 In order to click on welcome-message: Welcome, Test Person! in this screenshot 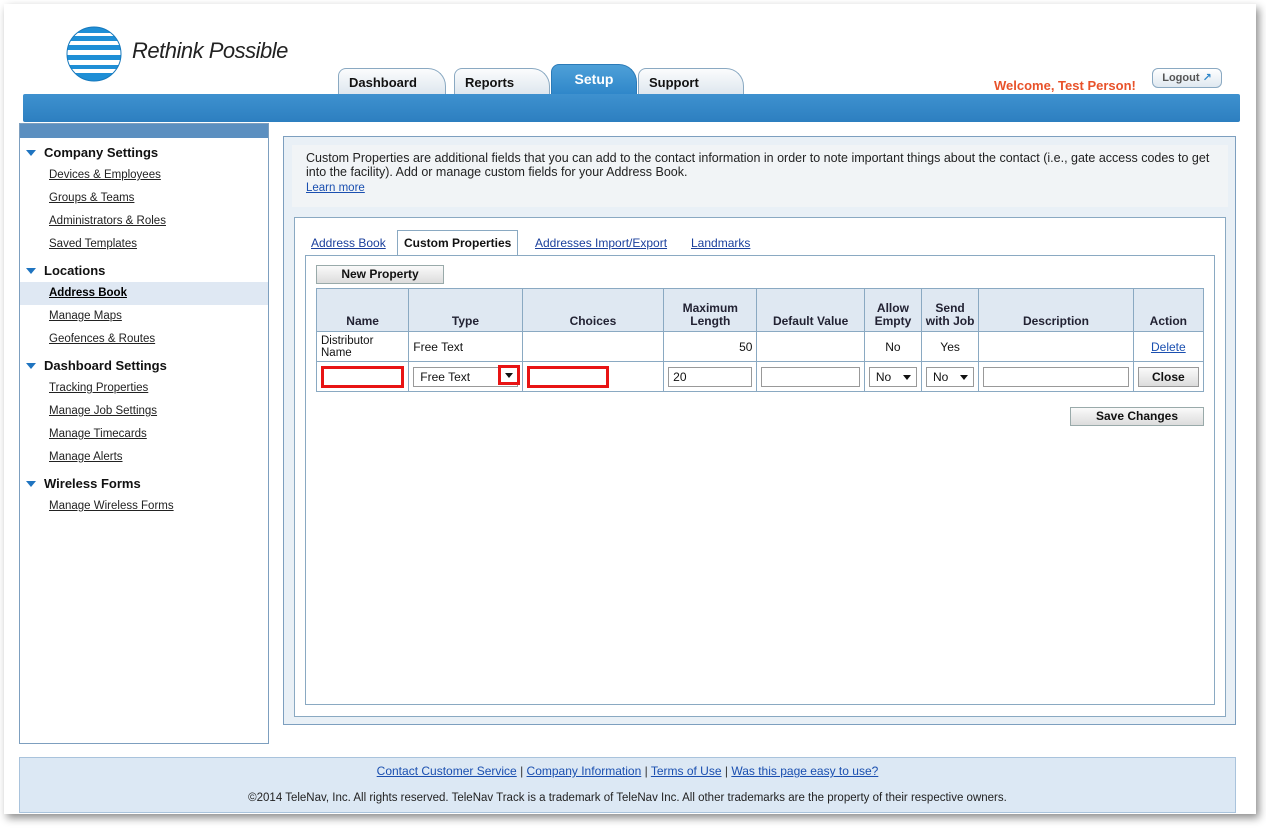, I will do `click(1065, 85)`.